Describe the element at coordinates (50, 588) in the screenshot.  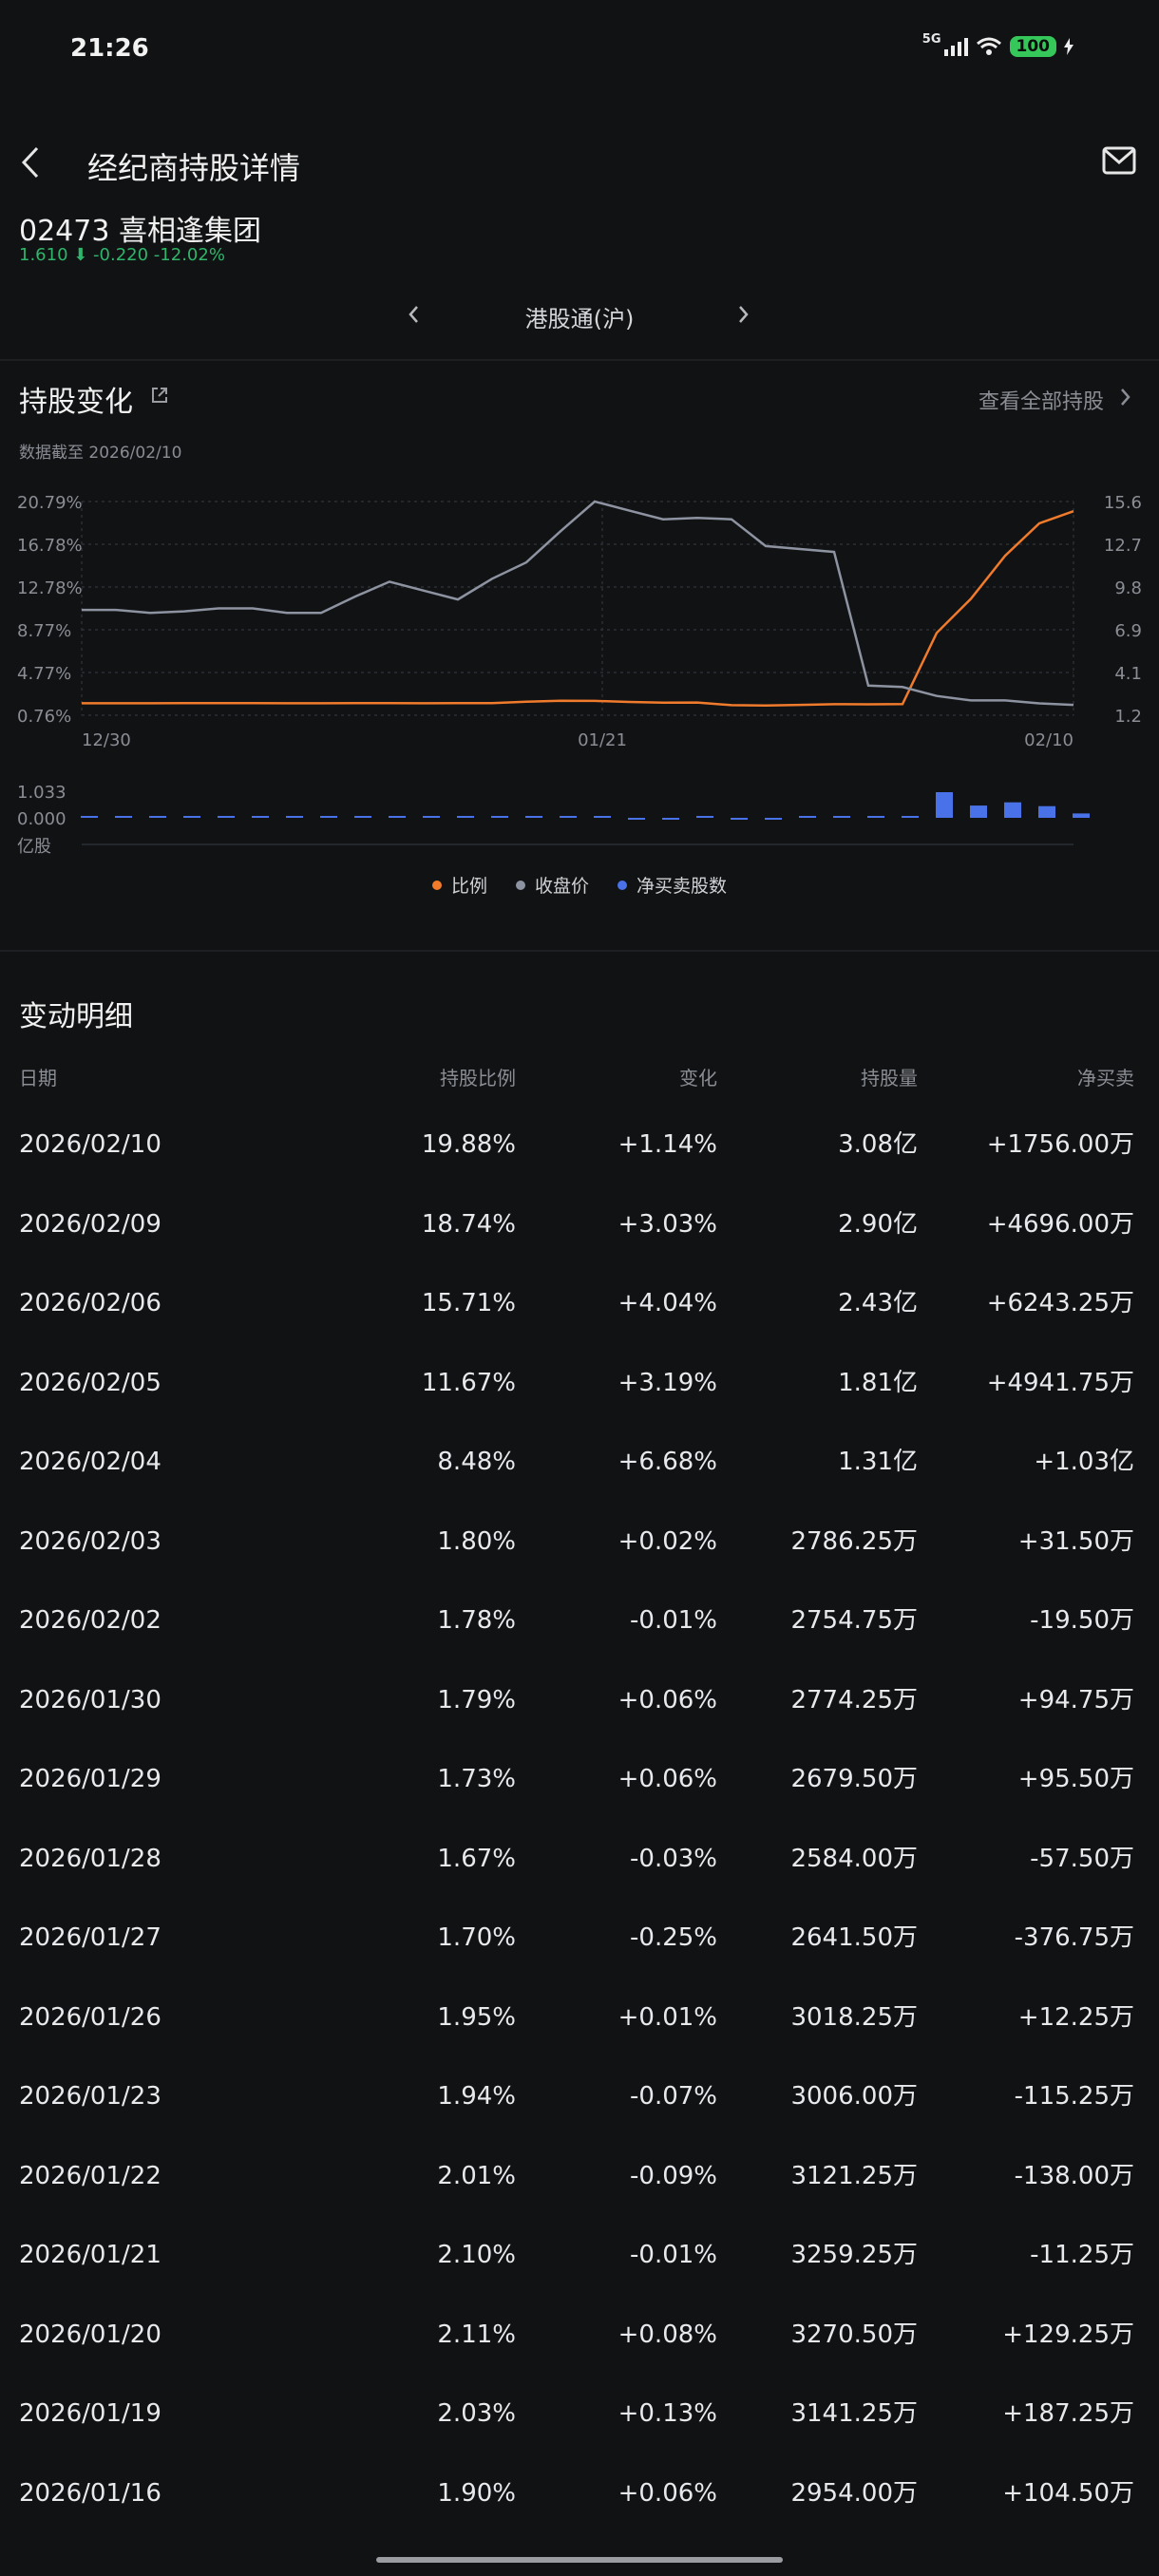
I see `y-left-tick: 12.78%` at that location.